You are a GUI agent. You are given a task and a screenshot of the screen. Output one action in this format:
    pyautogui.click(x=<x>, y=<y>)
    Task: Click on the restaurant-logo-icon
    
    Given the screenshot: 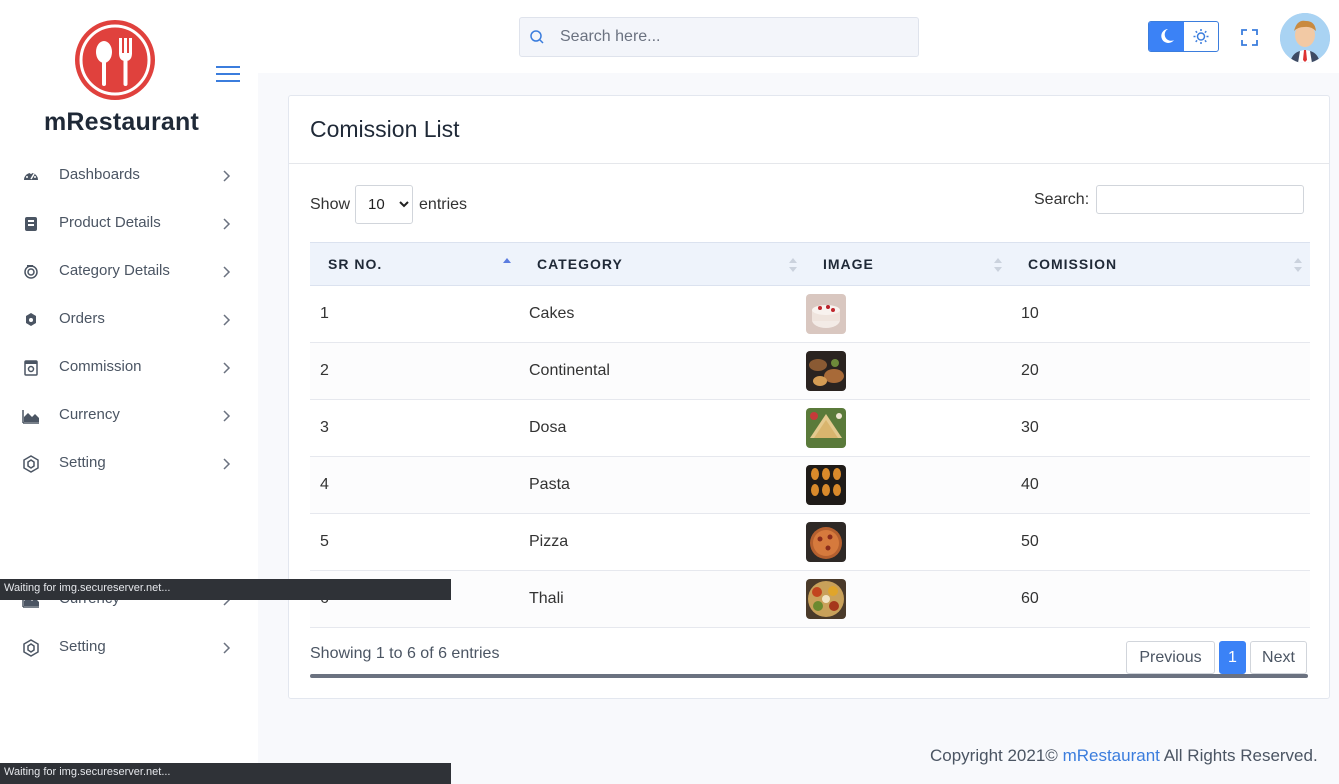 What is the action you would take?
    pyautogui.click(x=115, y=60)
    